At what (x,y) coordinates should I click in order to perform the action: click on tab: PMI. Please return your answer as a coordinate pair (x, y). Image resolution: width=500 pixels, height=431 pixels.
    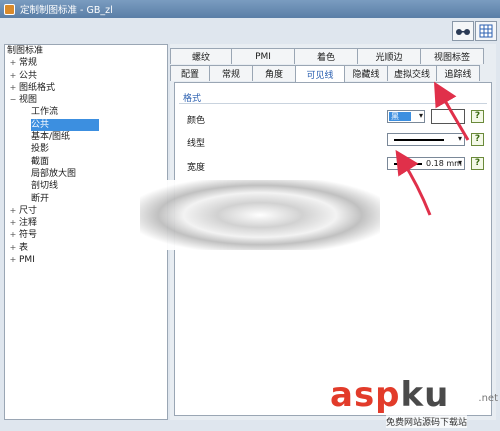
    Looking at the image, I should click on (263, 56).